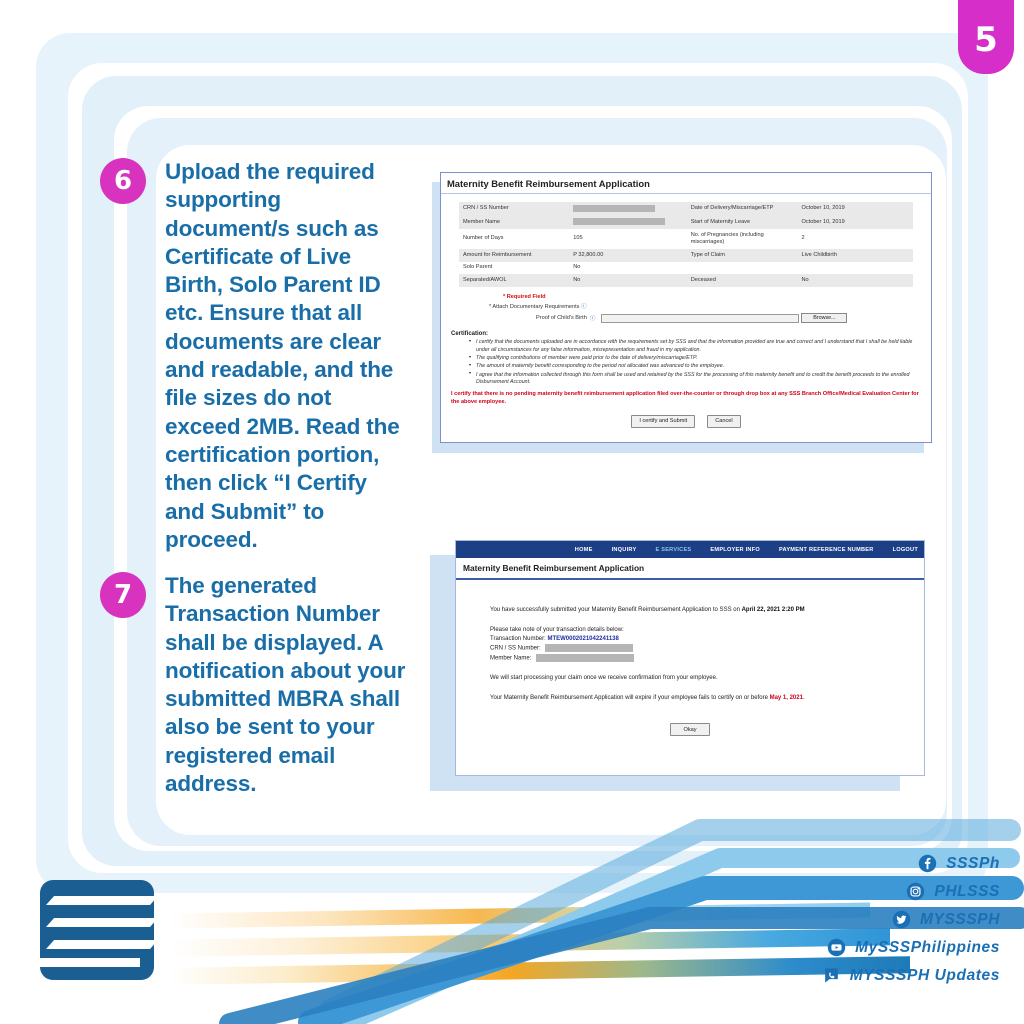 The height and width of the screenshot is (1024, 1024). Describe the element at coordinates (836, 947) in the screenshot. I see `youtube-icon` at that location.